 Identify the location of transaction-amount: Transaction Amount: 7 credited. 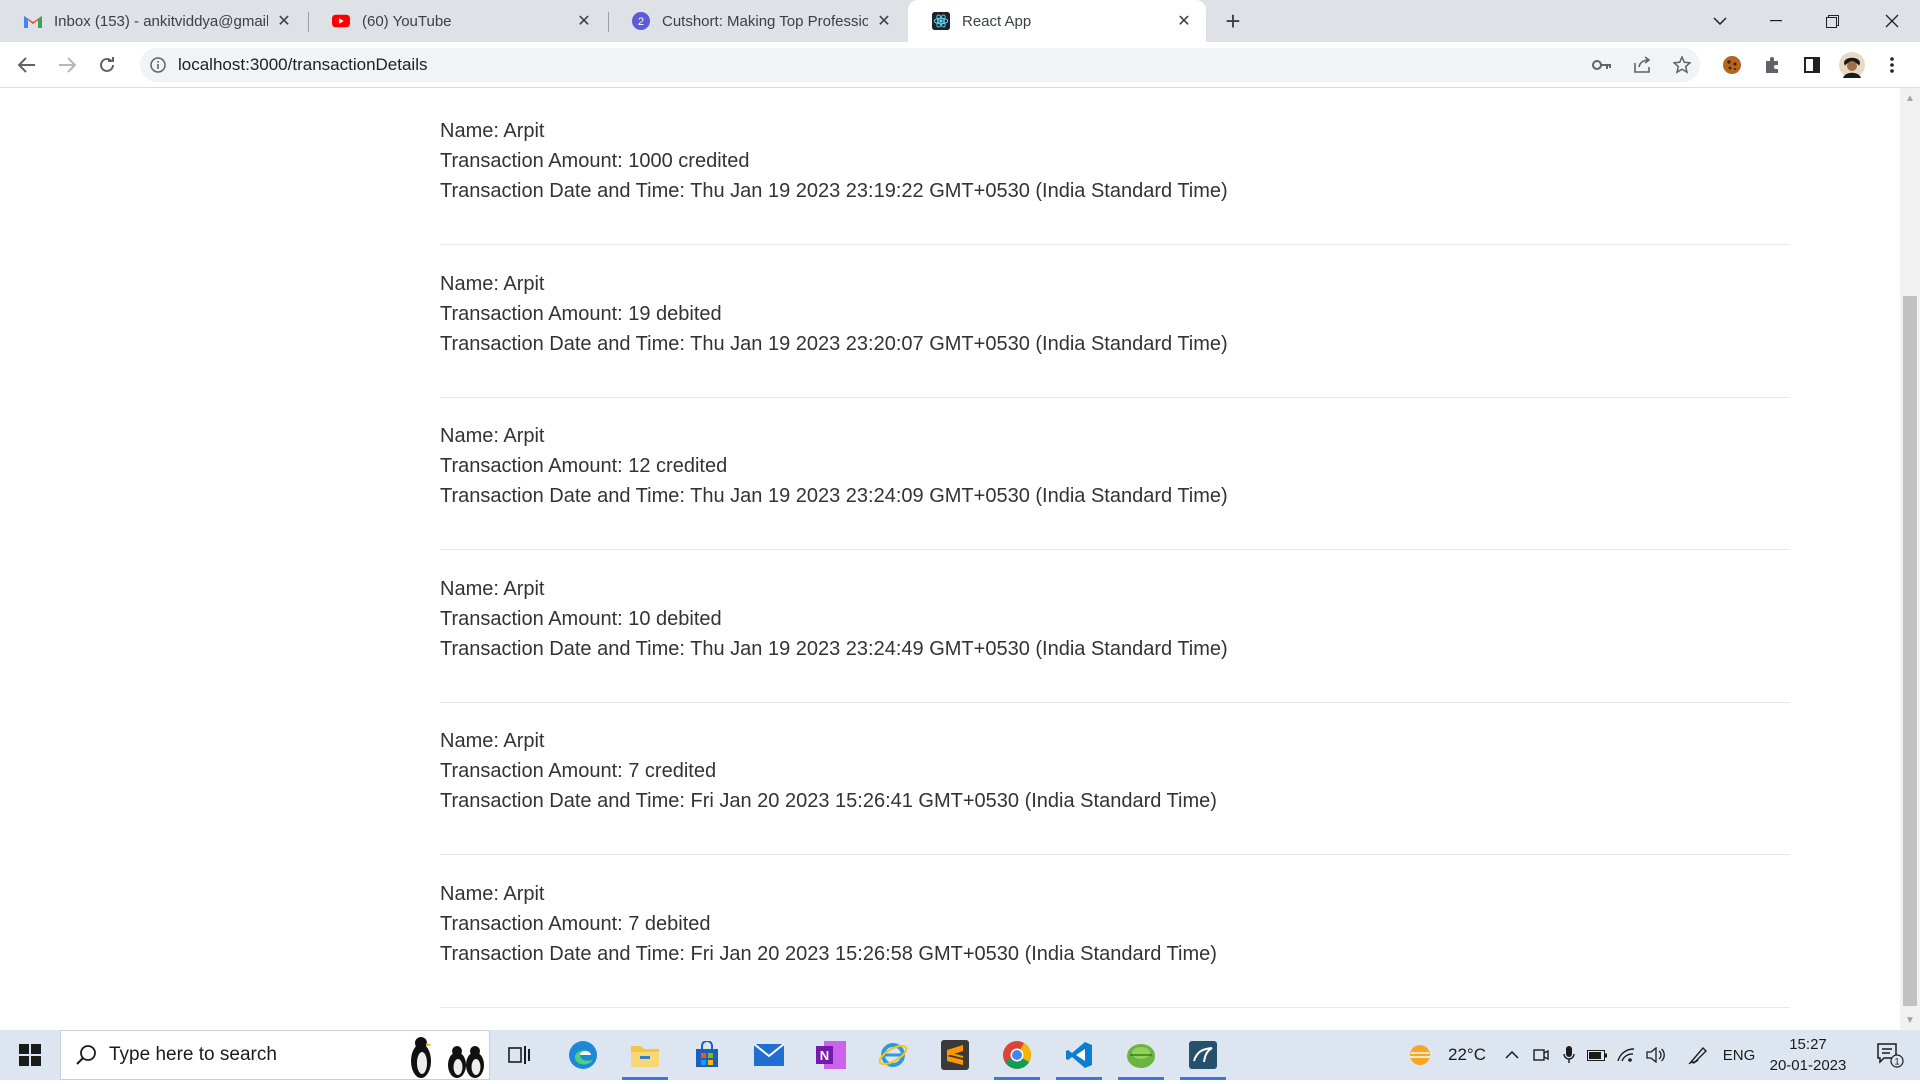
(578, 771).